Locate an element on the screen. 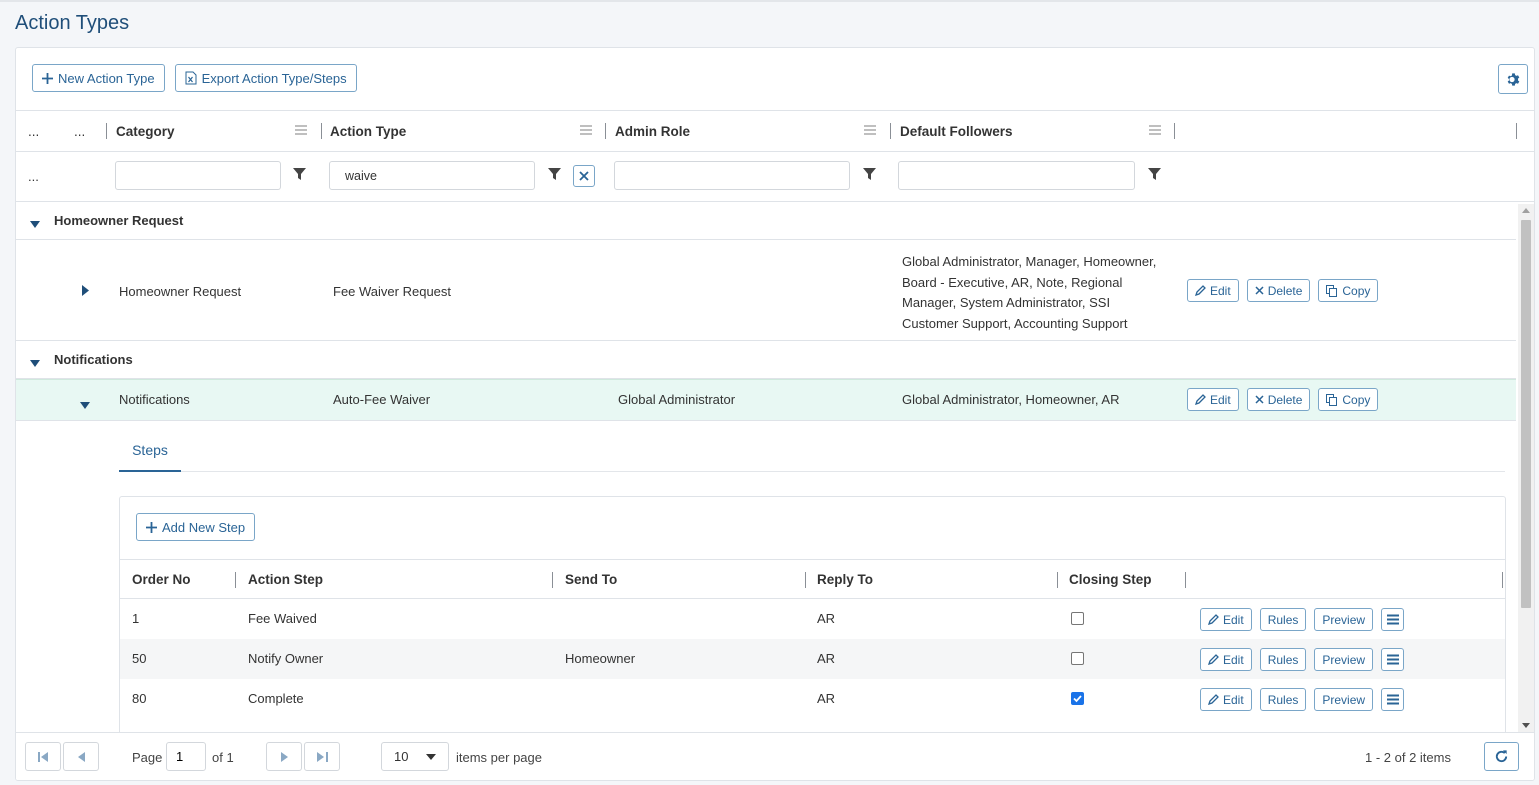  add-new-step-button: Add New Step is located at coordinates (196, 527).